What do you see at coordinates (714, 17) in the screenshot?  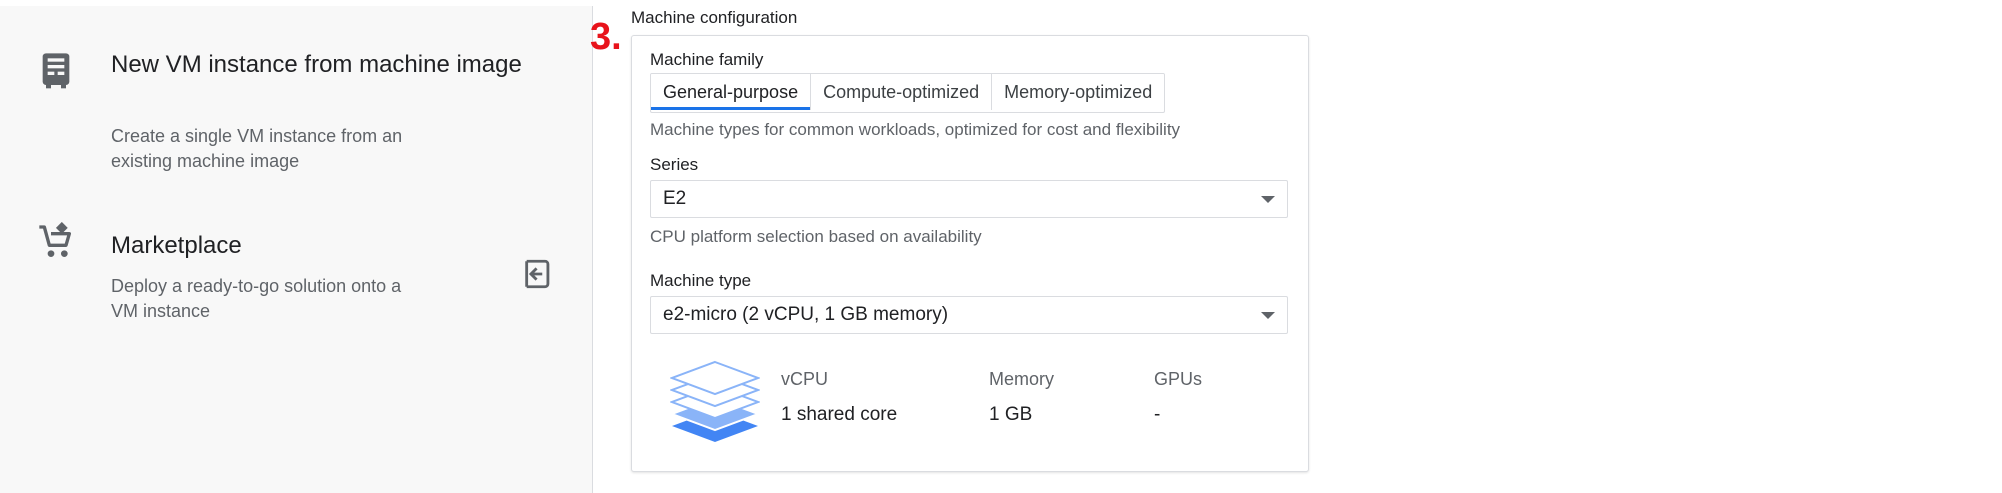 I see `section-title: Machine configuration` at bounding box center [714, 17].